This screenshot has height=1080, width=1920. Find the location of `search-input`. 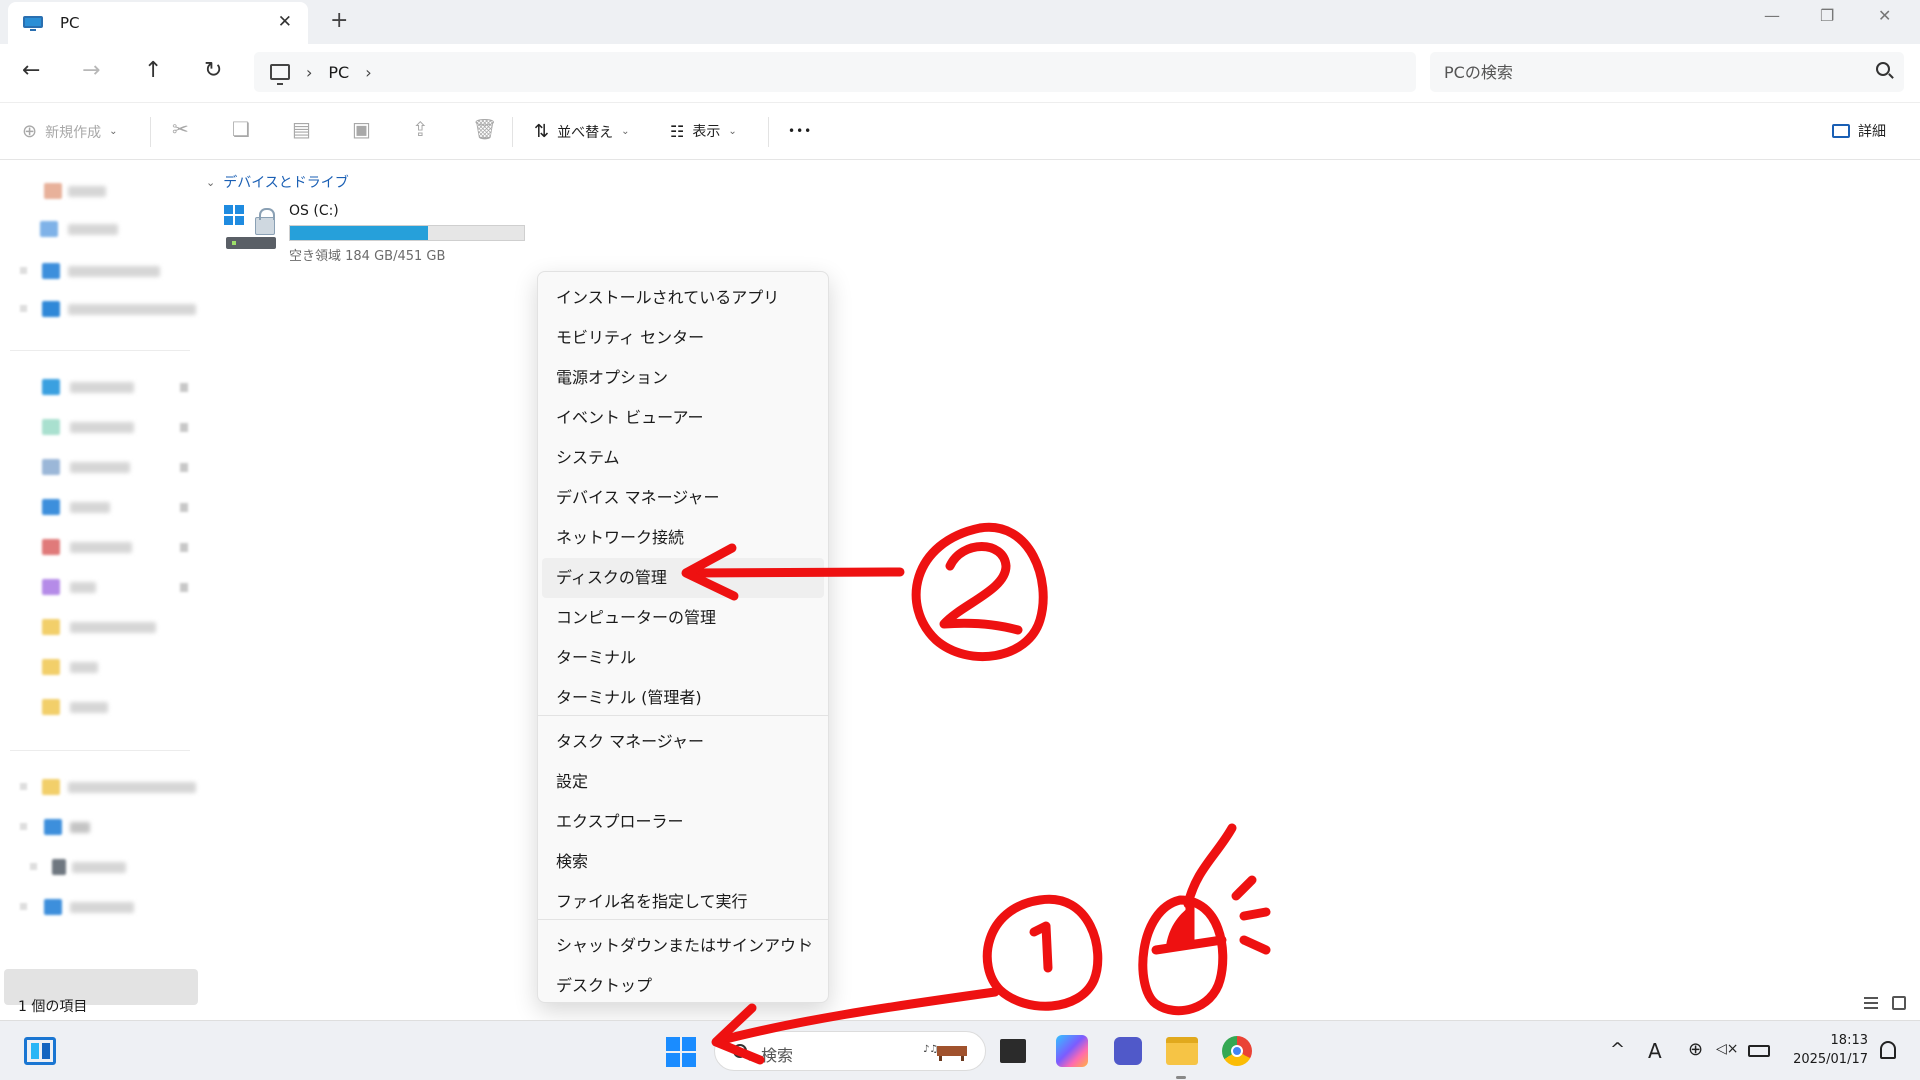

search-input is located at coordinates (1644, 72).